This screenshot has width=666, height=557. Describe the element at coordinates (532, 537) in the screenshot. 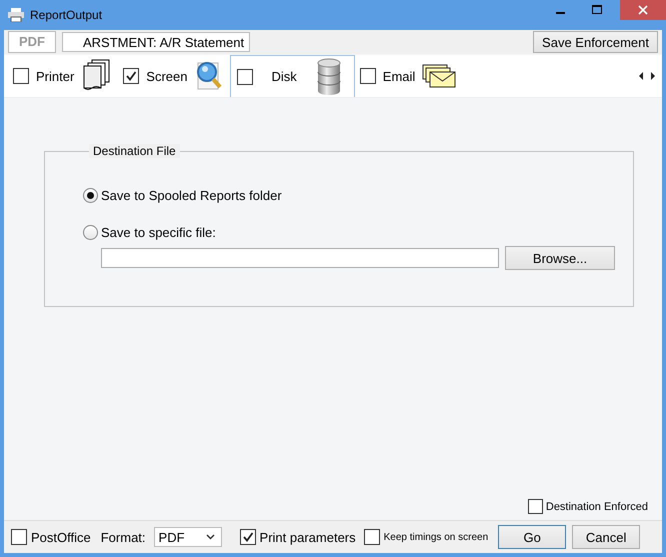

I see `dialog-button: Go` at that location.